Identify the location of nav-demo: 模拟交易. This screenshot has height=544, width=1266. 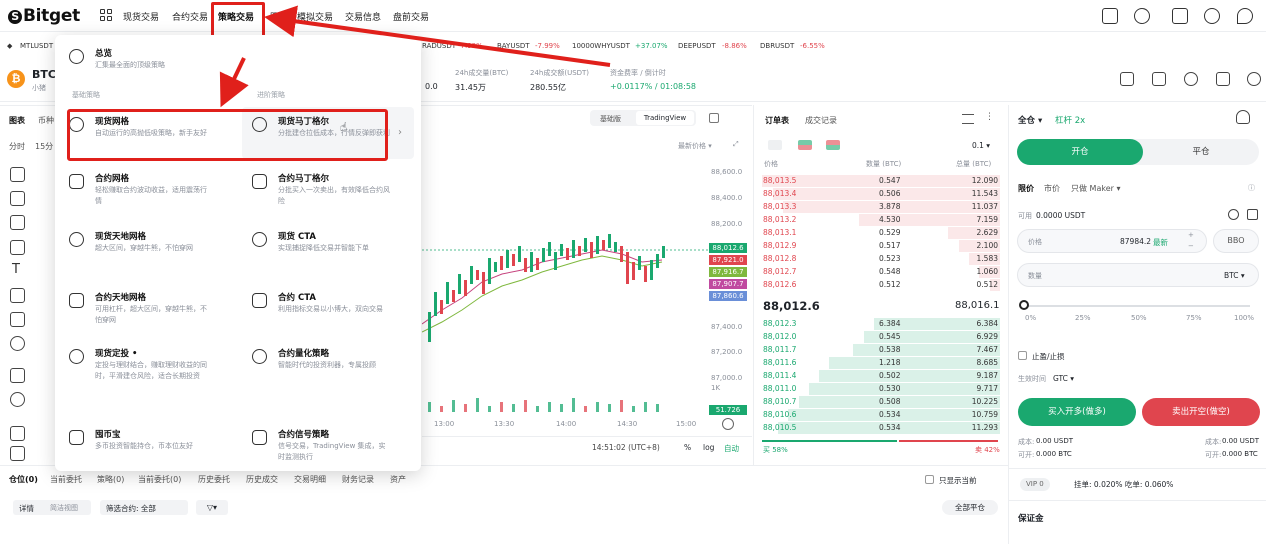
(315, 16).